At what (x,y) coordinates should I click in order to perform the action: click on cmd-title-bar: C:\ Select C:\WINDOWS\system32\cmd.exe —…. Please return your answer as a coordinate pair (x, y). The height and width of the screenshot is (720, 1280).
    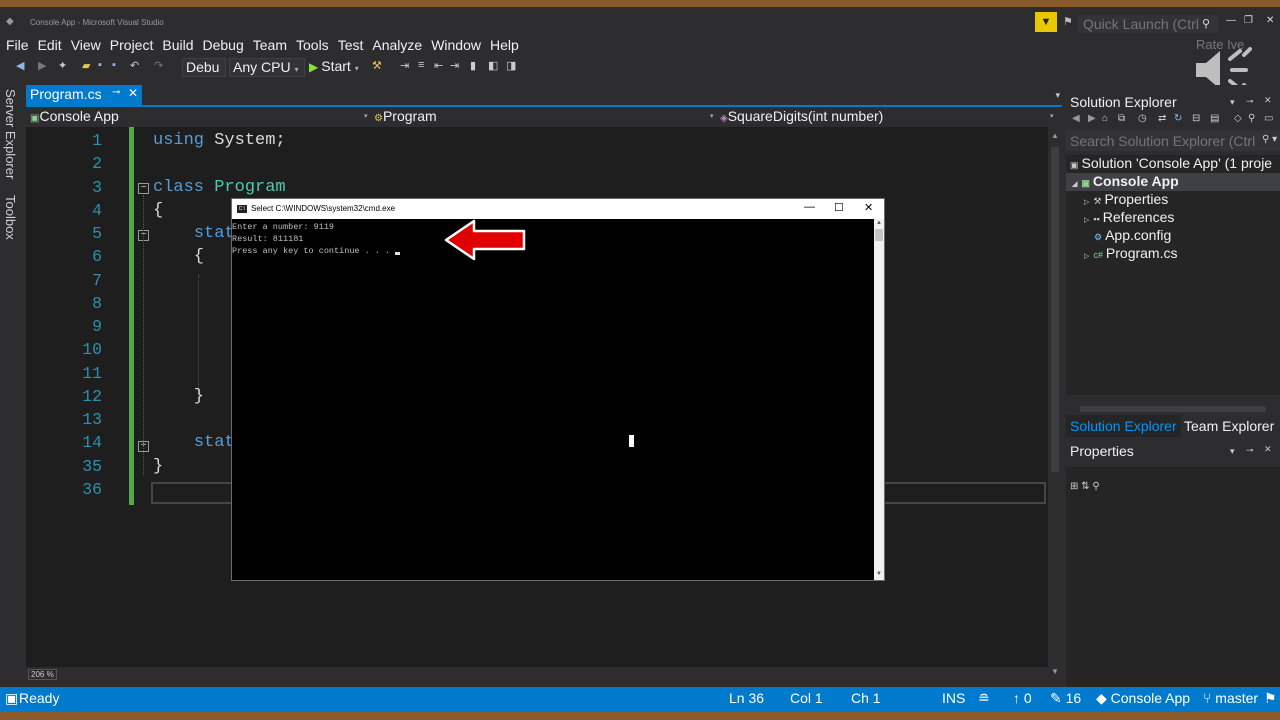
    Looking at the image, I should click on (558, 209).